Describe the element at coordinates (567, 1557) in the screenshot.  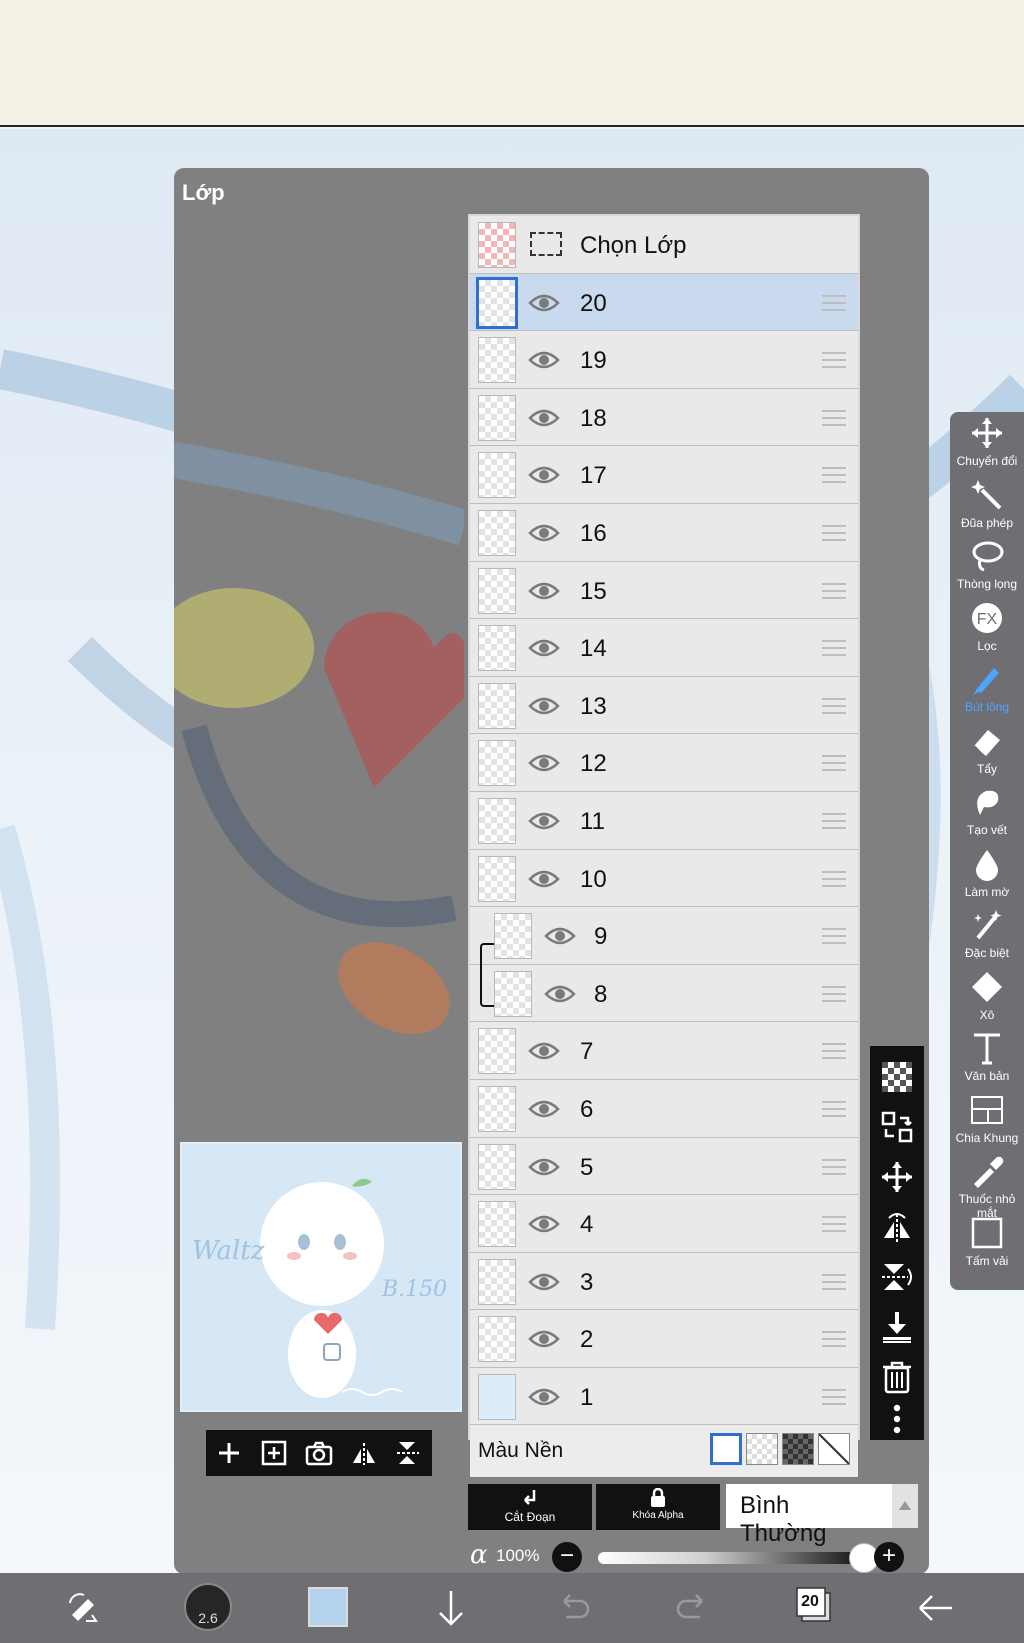
I see `opacity-decrease-button: −` at that location.